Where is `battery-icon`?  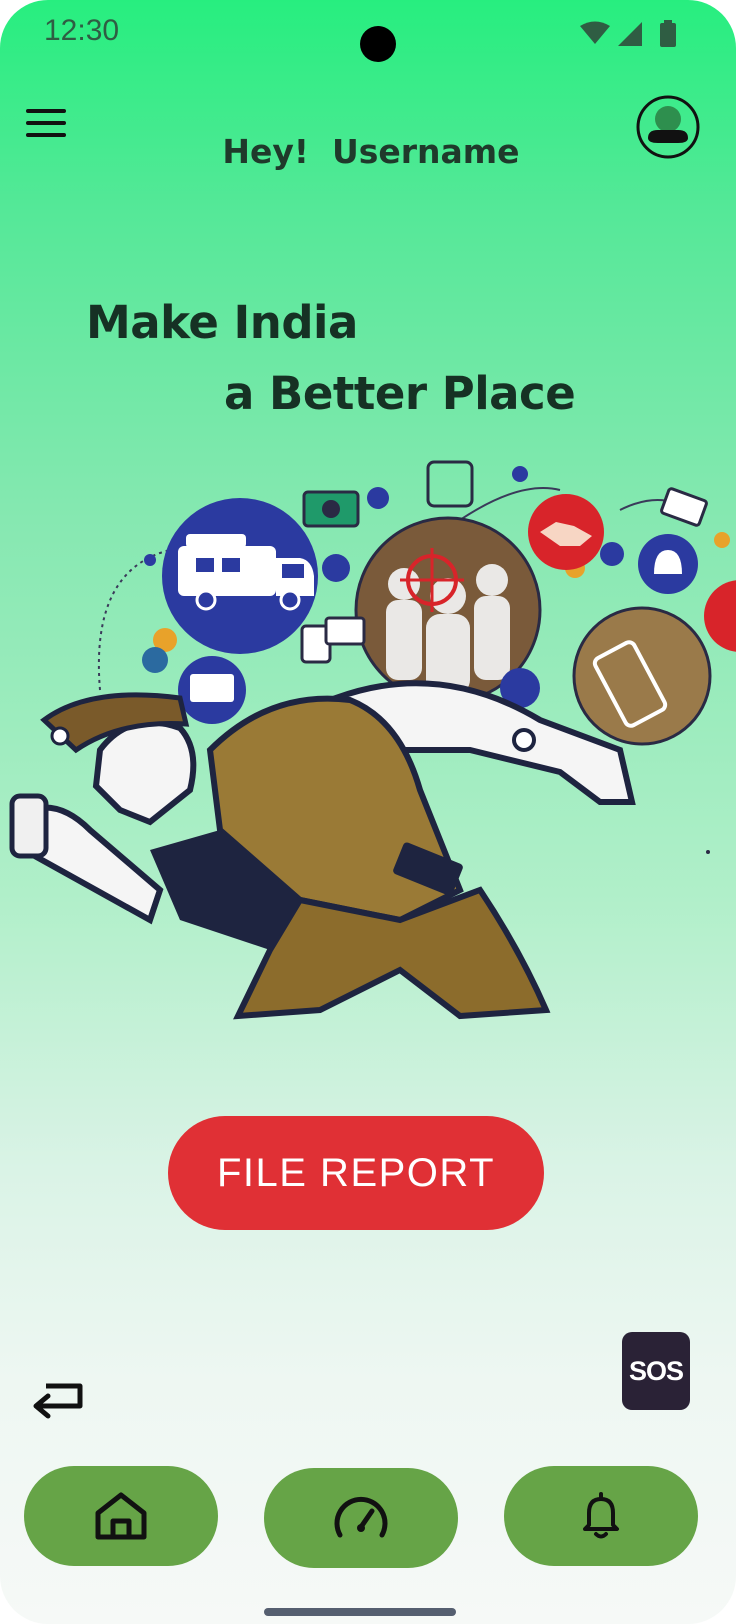
battery-icon is located at coordinates (668, 33).